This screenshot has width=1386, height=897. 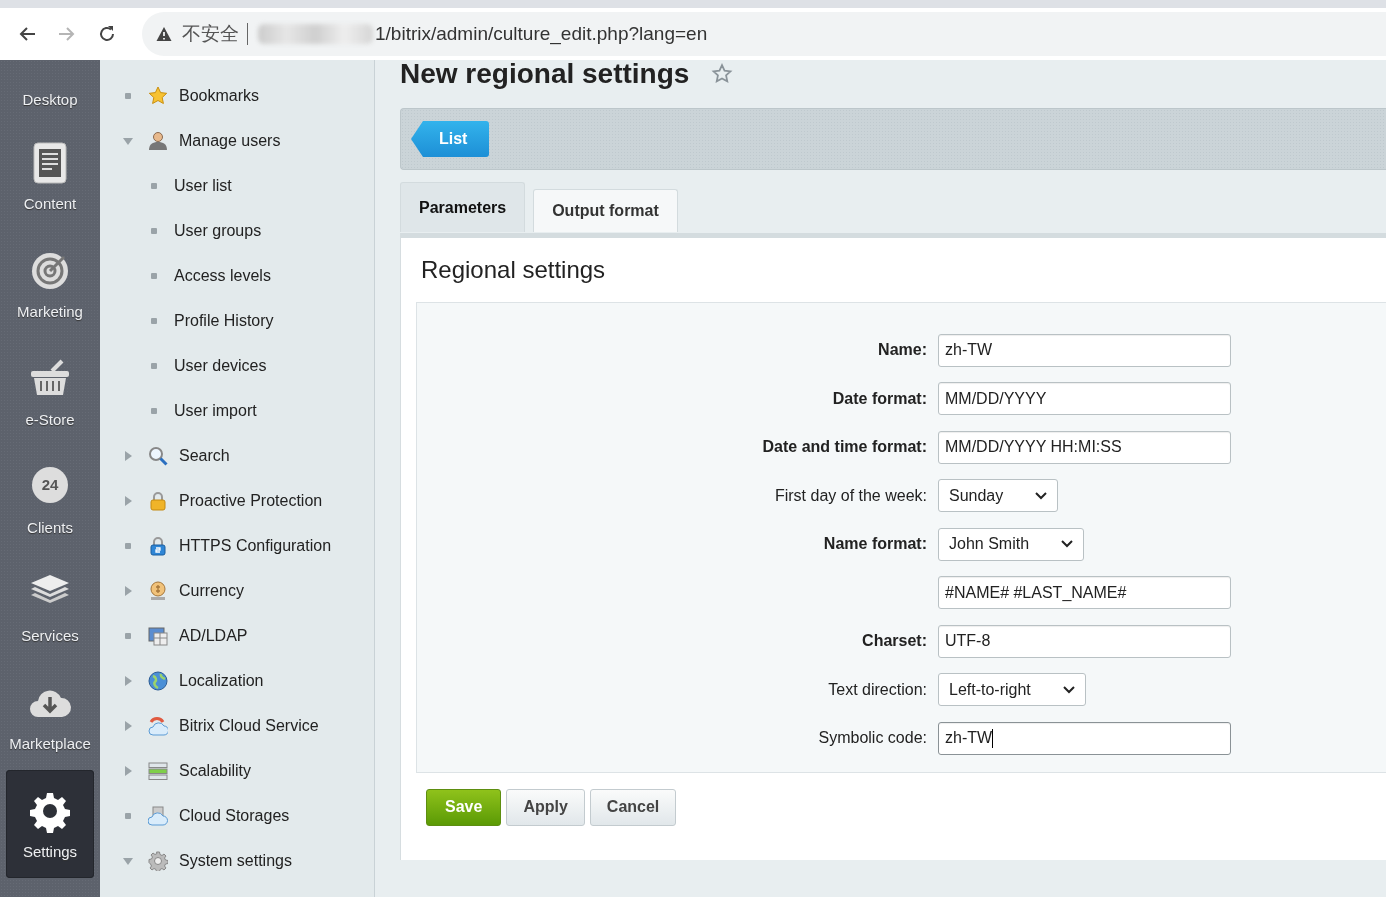 I want to click on menu-item: Cloud Storages, so click(x=237, y=815).